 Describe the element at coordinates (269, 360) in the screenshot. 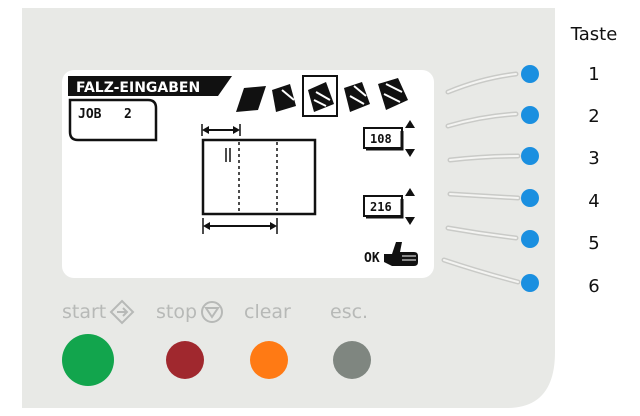

I see `clear-button` at that location.